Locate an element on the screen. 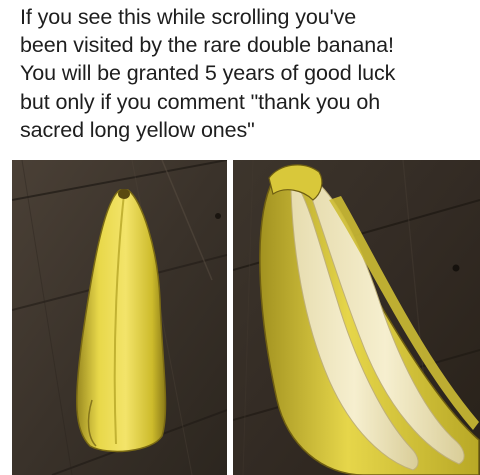  caption-line-1: If you see this while scrolling you've is located at coordinates (188, 17).